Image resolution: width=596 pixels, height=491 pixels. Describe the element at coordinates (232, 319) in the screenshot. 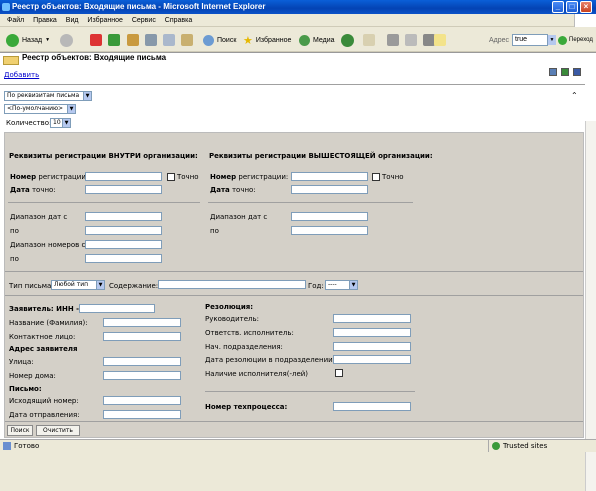

I see `head-label: Руководитель:` at that location.